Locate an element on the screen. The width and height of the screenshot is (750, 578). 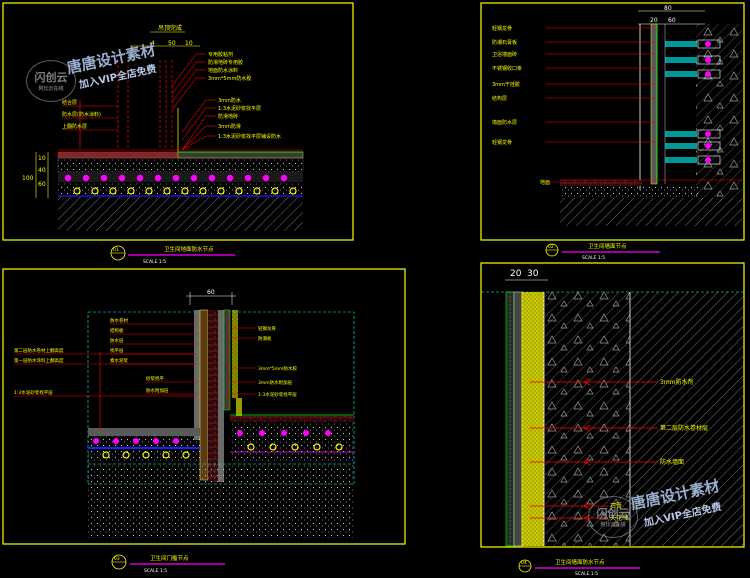
p4-symbol: 04 is located at coordinates (524, 563).